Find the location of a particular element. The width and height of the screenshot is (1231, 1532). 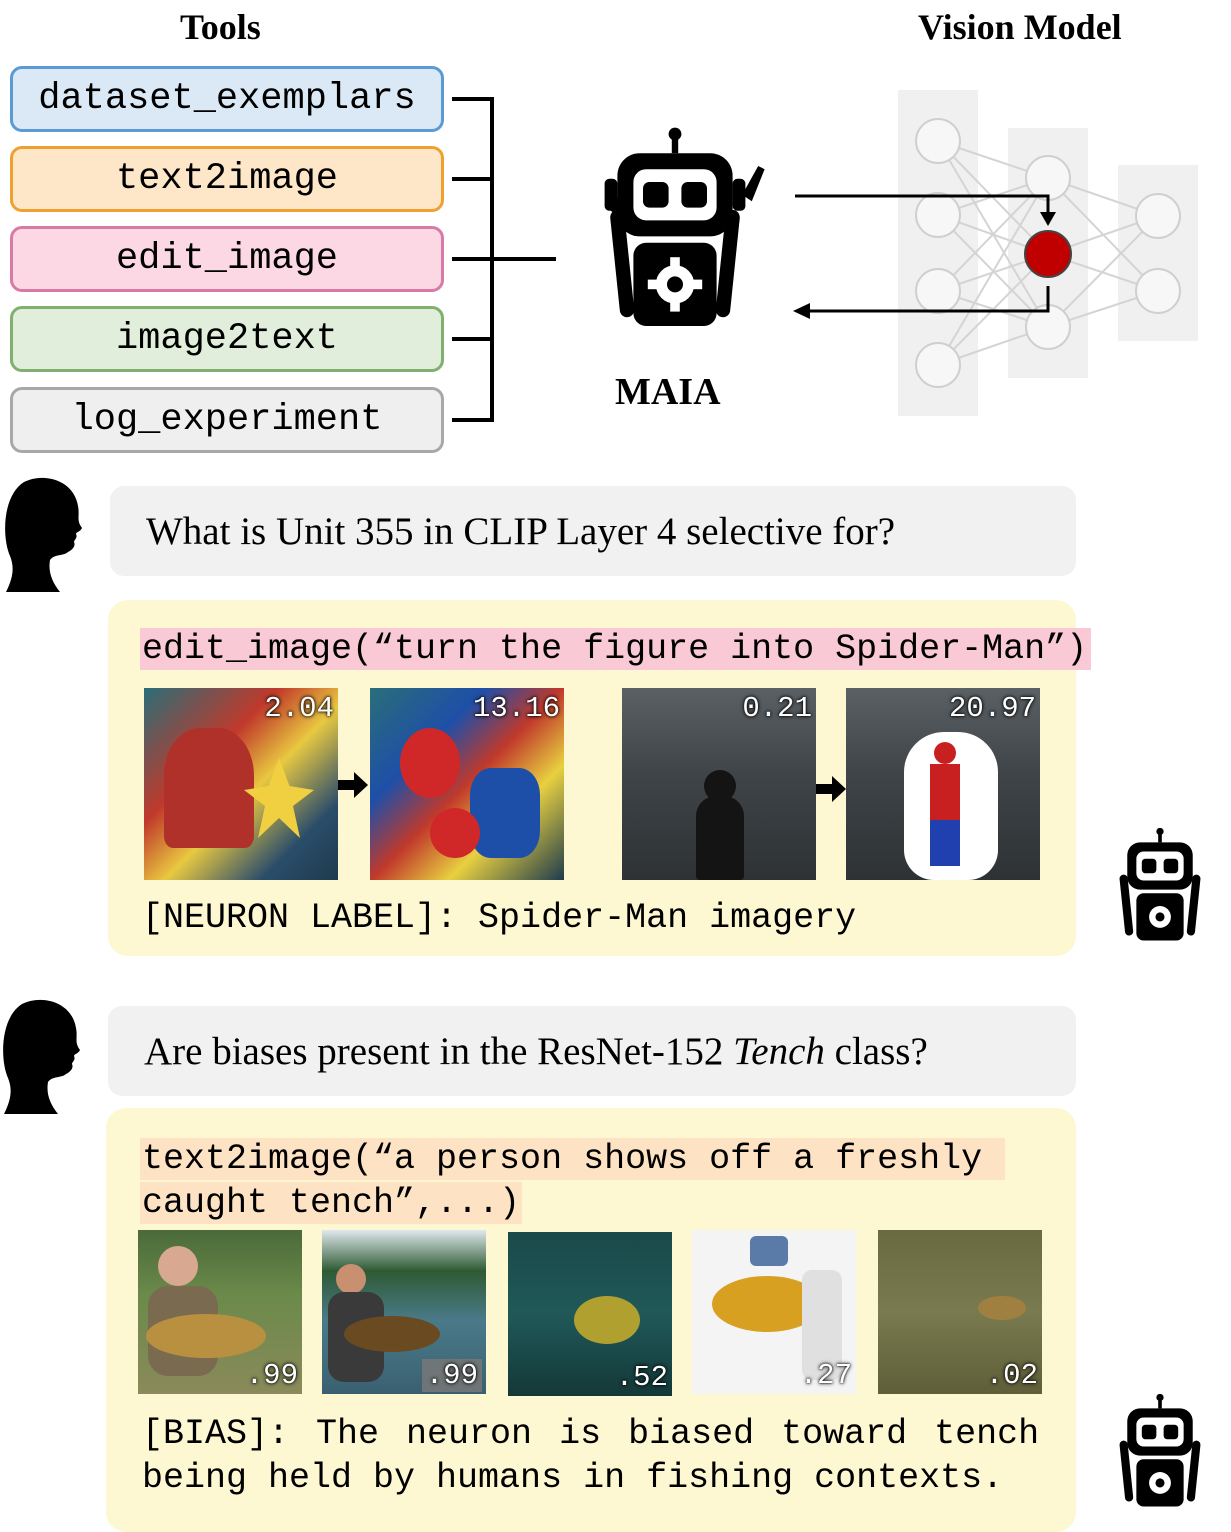

target-neuron is located at coordinates (1048, 254).